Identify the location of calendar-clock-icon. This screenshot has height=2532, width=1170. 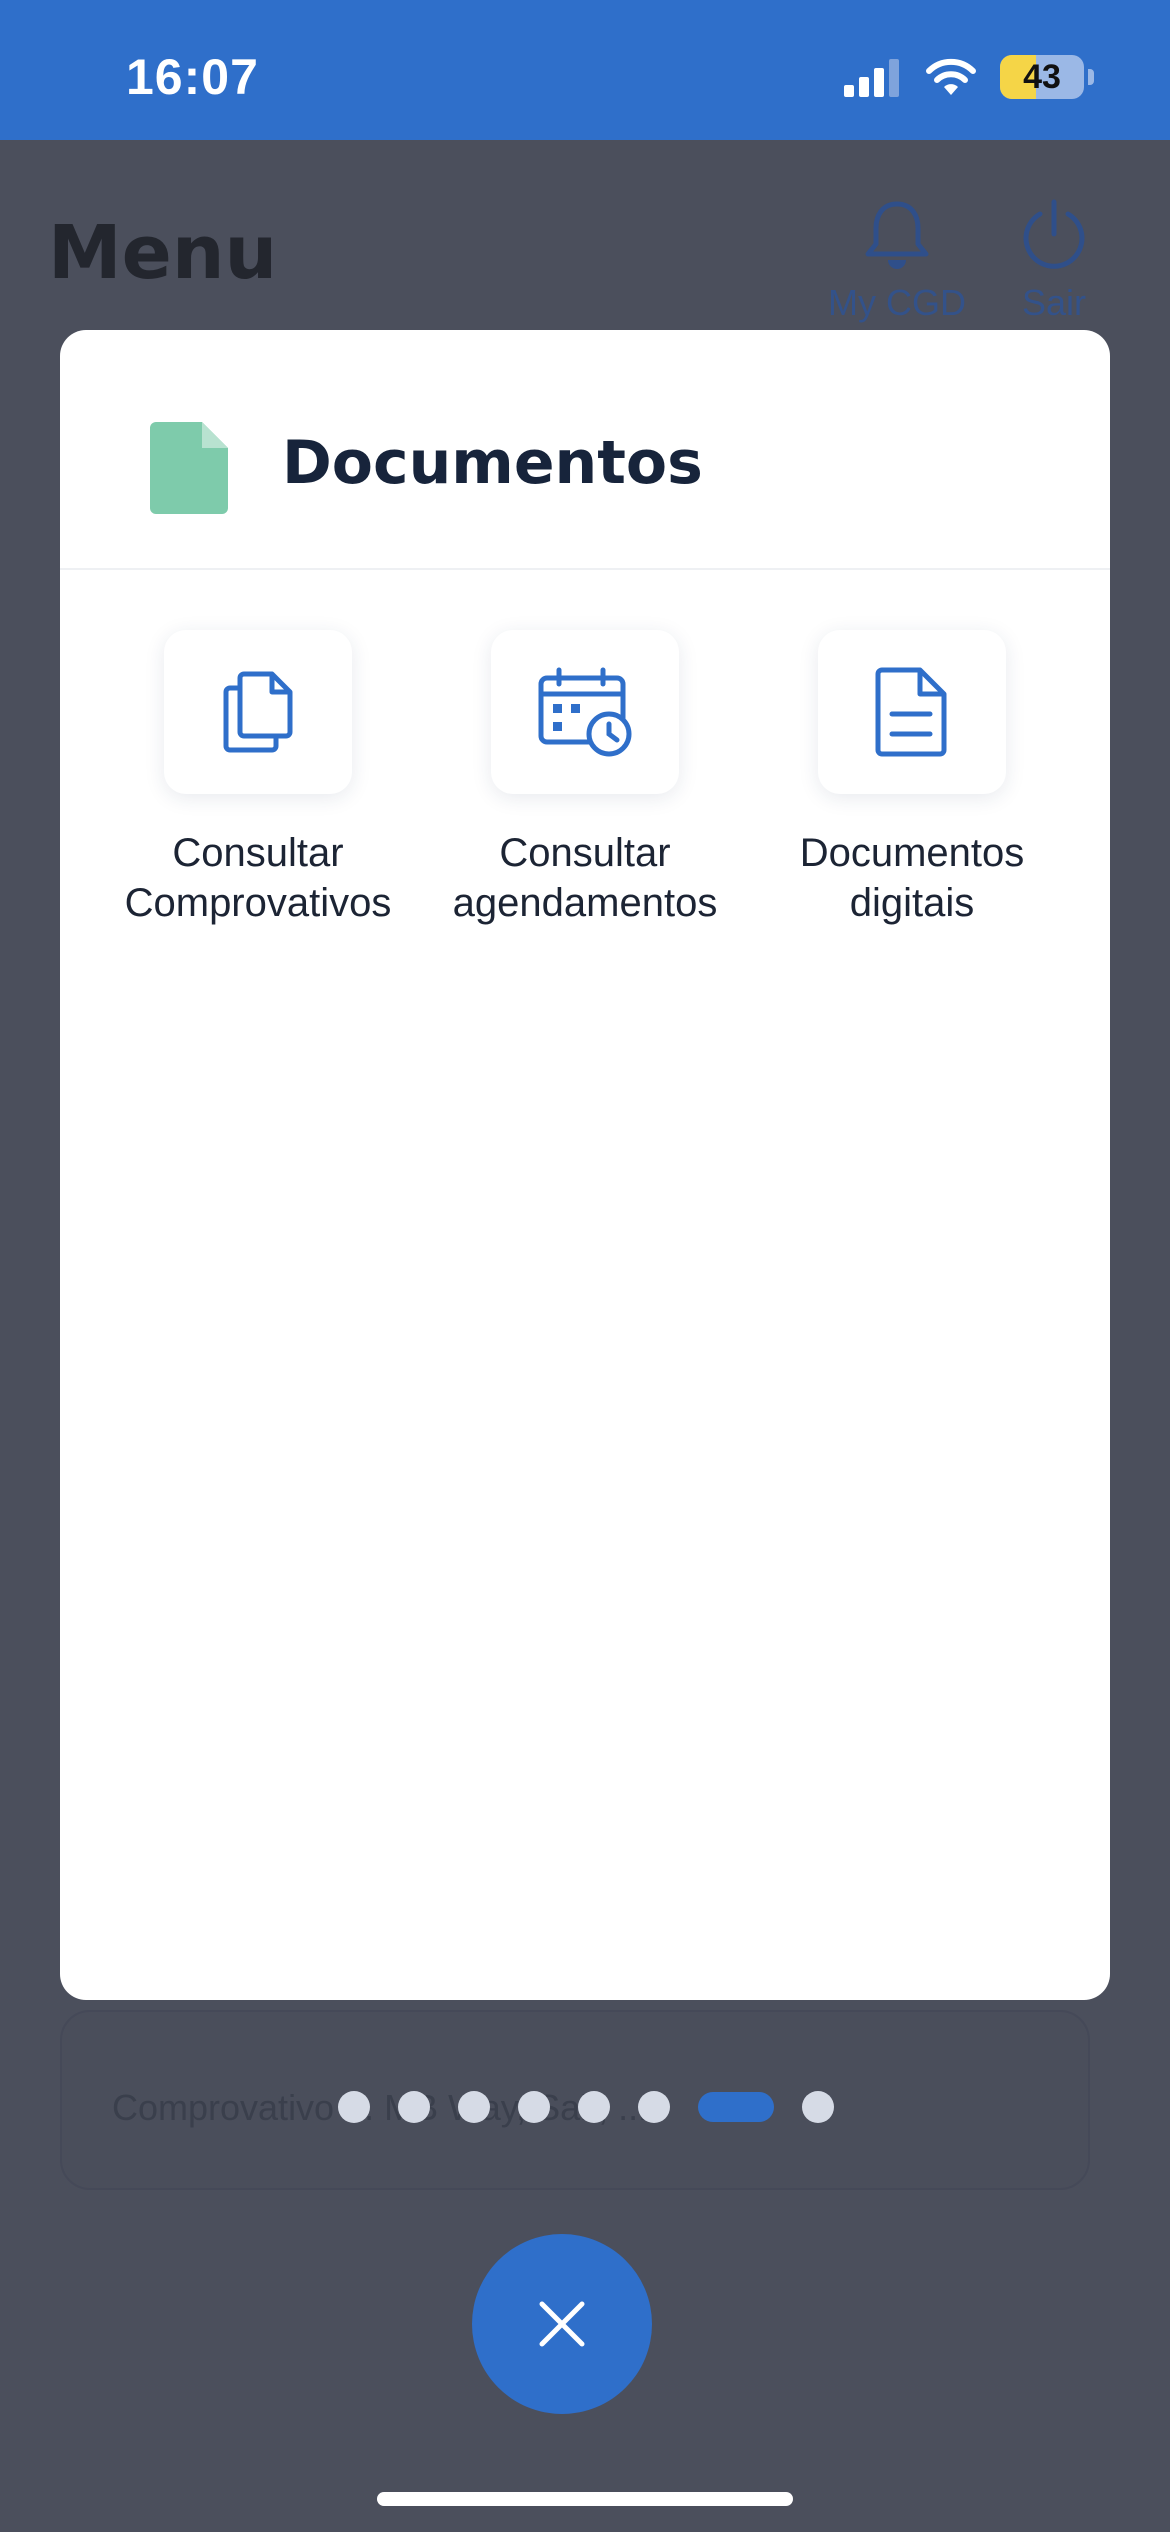
(585, 712).